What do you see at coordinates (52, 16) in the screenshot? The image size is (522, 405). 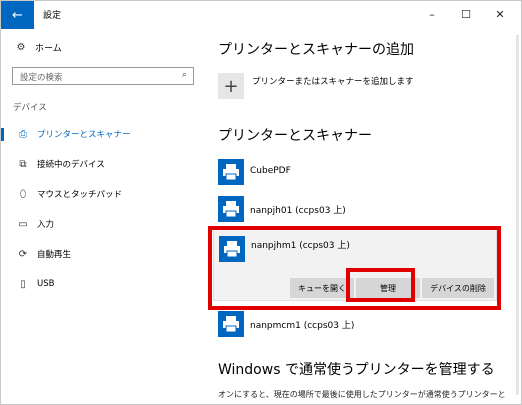 I see `window-title: 設定` at bounding box center [52, 16].